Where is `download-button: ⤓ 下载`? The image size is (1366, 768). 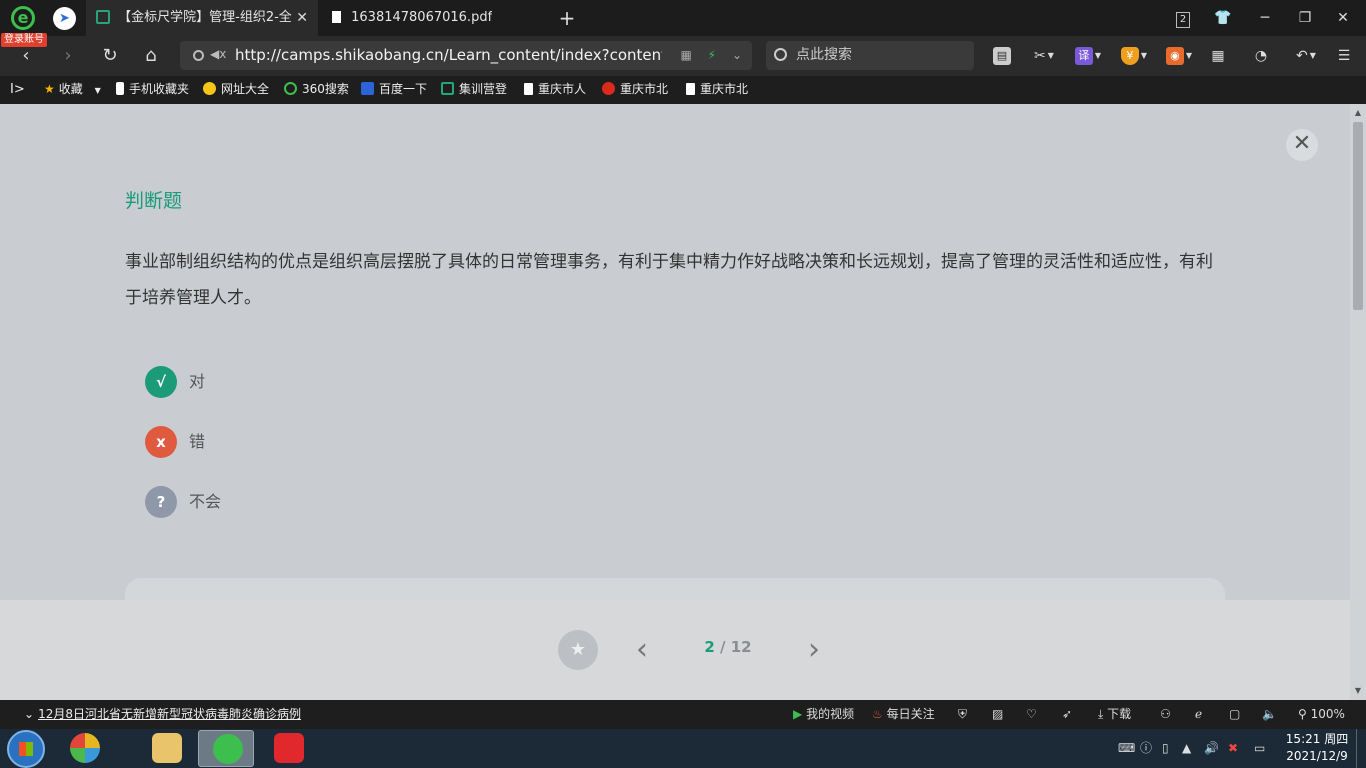 download-button: ⤓ 下载 is located at coordinates (1114, 714).